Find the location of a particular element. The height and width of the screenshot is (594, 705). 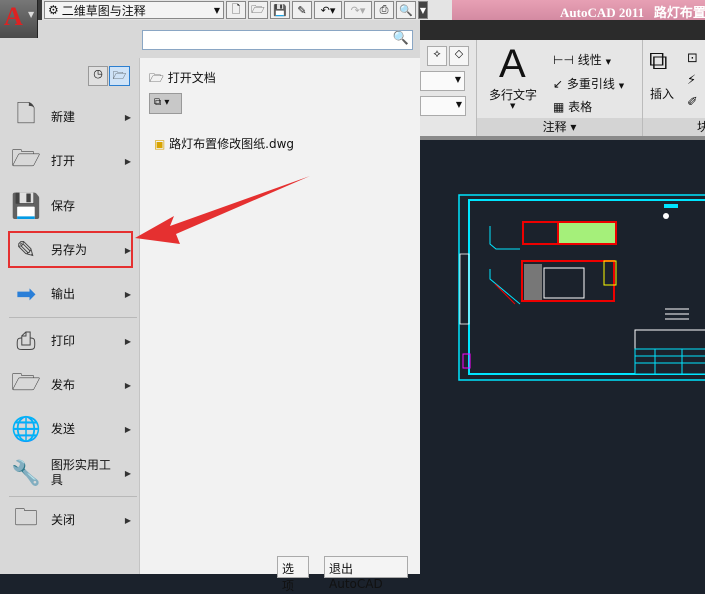

layer-combo: ▼ is located at coordinates (442, 81).